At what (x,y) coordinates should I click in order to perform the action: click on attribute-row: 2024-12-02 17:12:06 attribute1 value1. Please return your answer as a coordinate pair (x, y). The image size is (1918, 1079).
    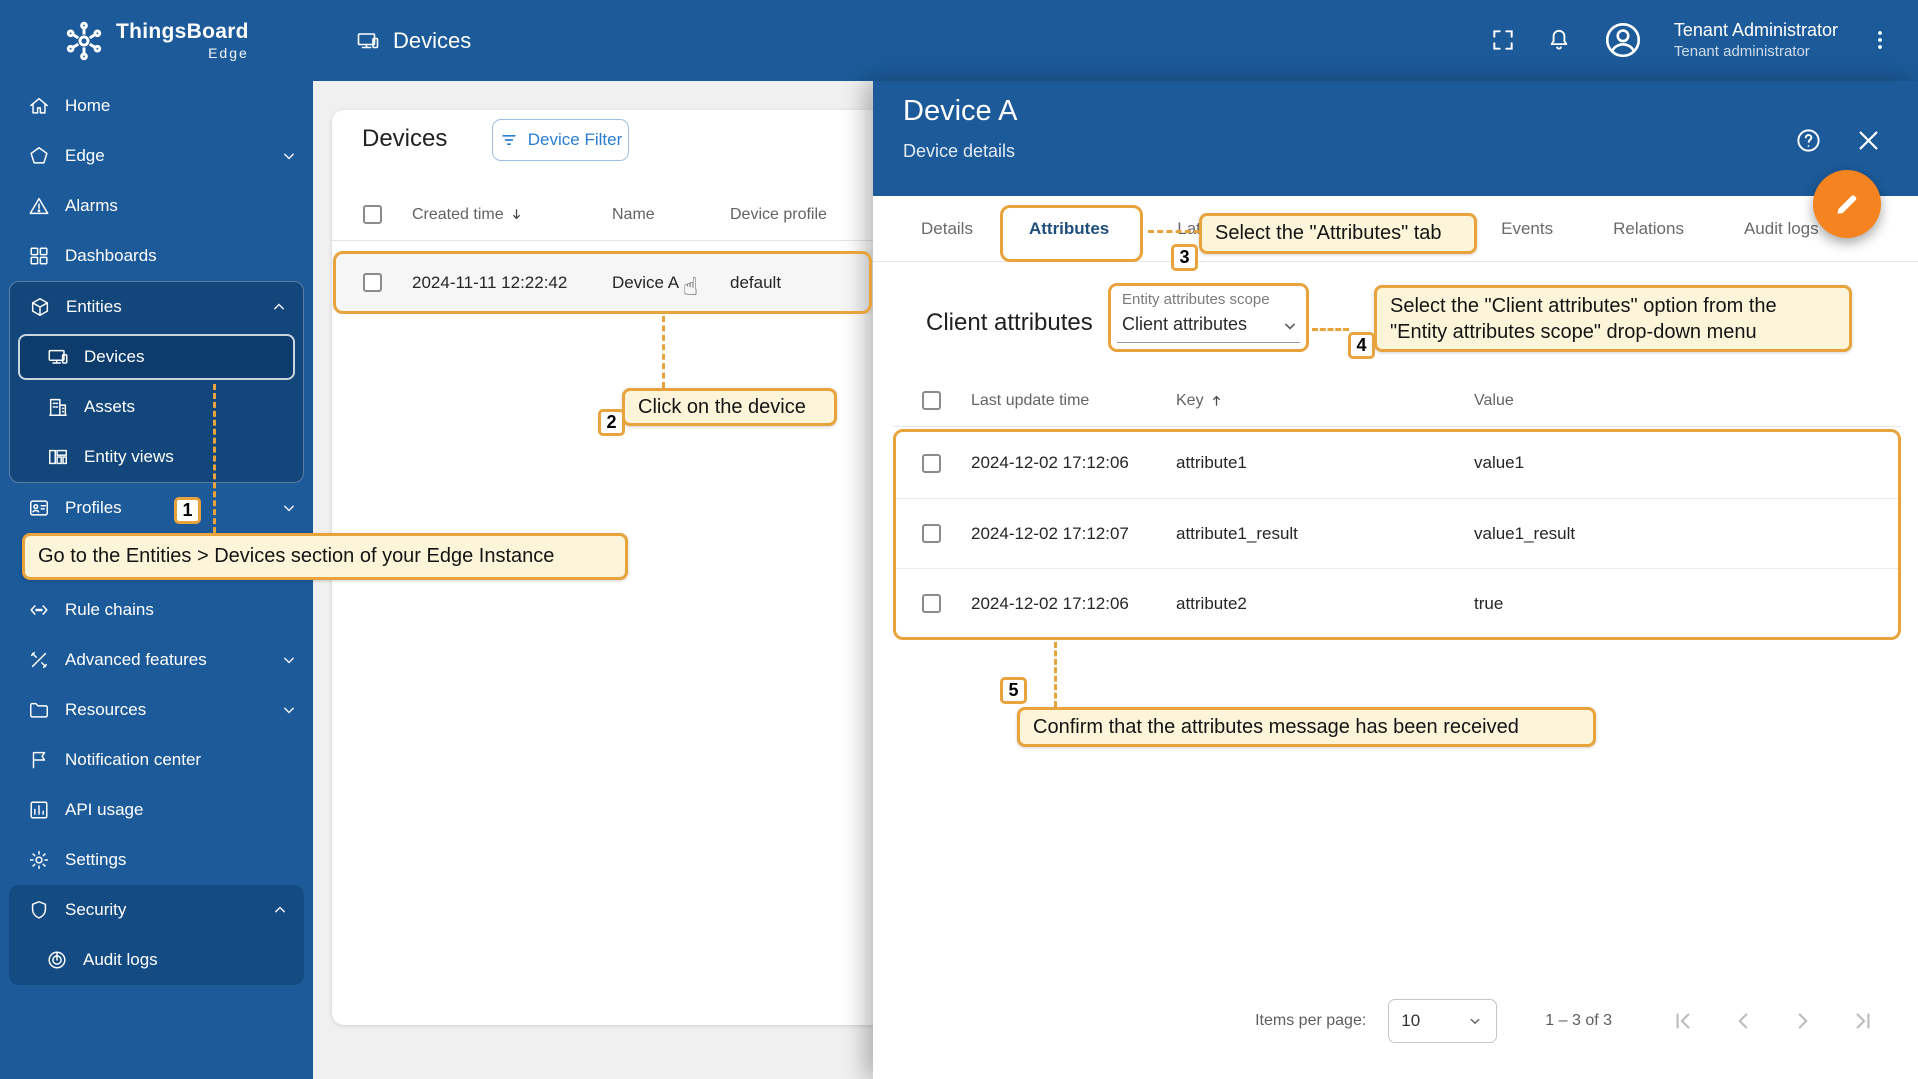
    Looking at the image, I should click on (1397, 463).